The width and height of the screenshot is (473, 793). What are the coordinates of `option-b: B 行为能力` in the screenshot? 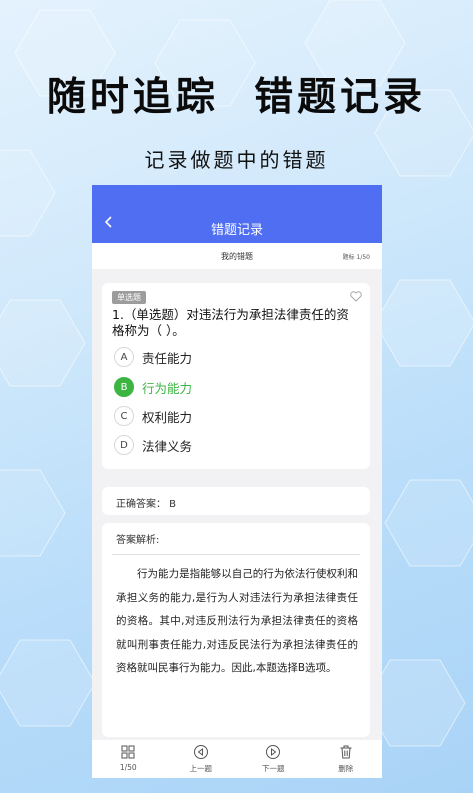 It's located at (153, 387).